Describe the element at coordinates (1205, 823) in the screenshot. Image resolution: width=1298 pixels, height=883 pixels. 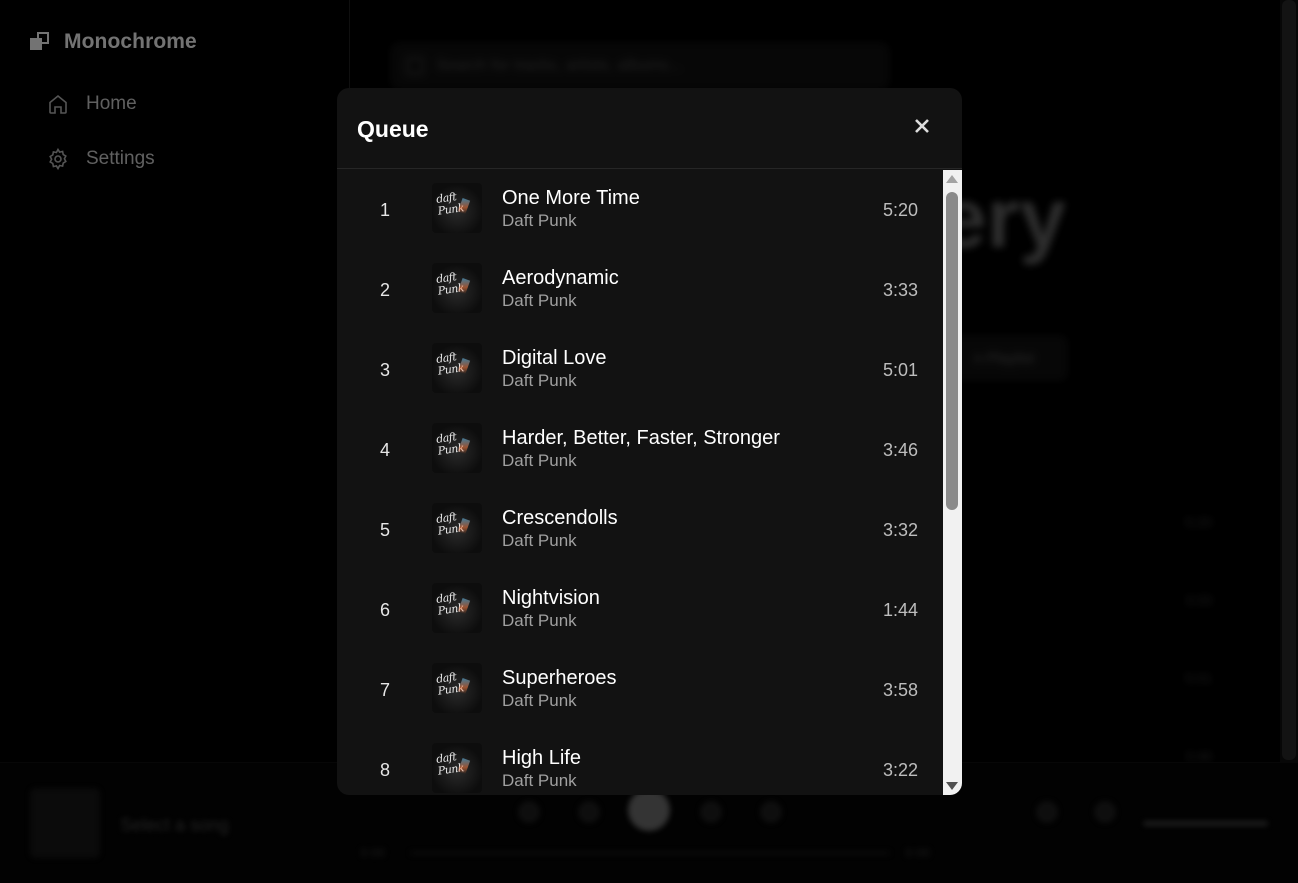
I see `volume-slider` at that location.